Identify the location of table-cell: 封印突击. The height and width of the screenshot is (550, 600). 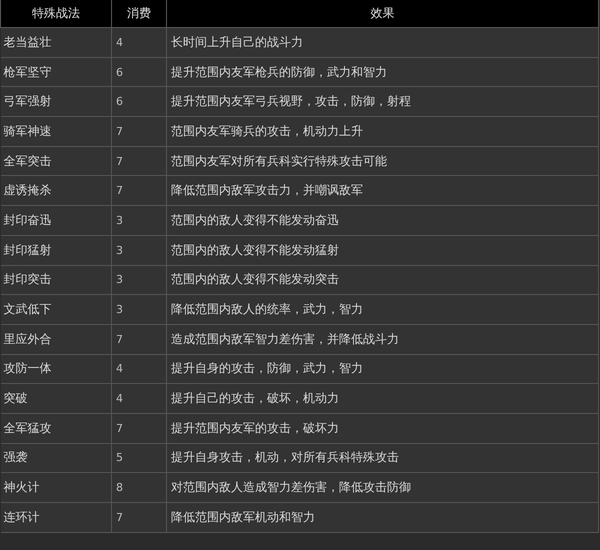
(56, 280).